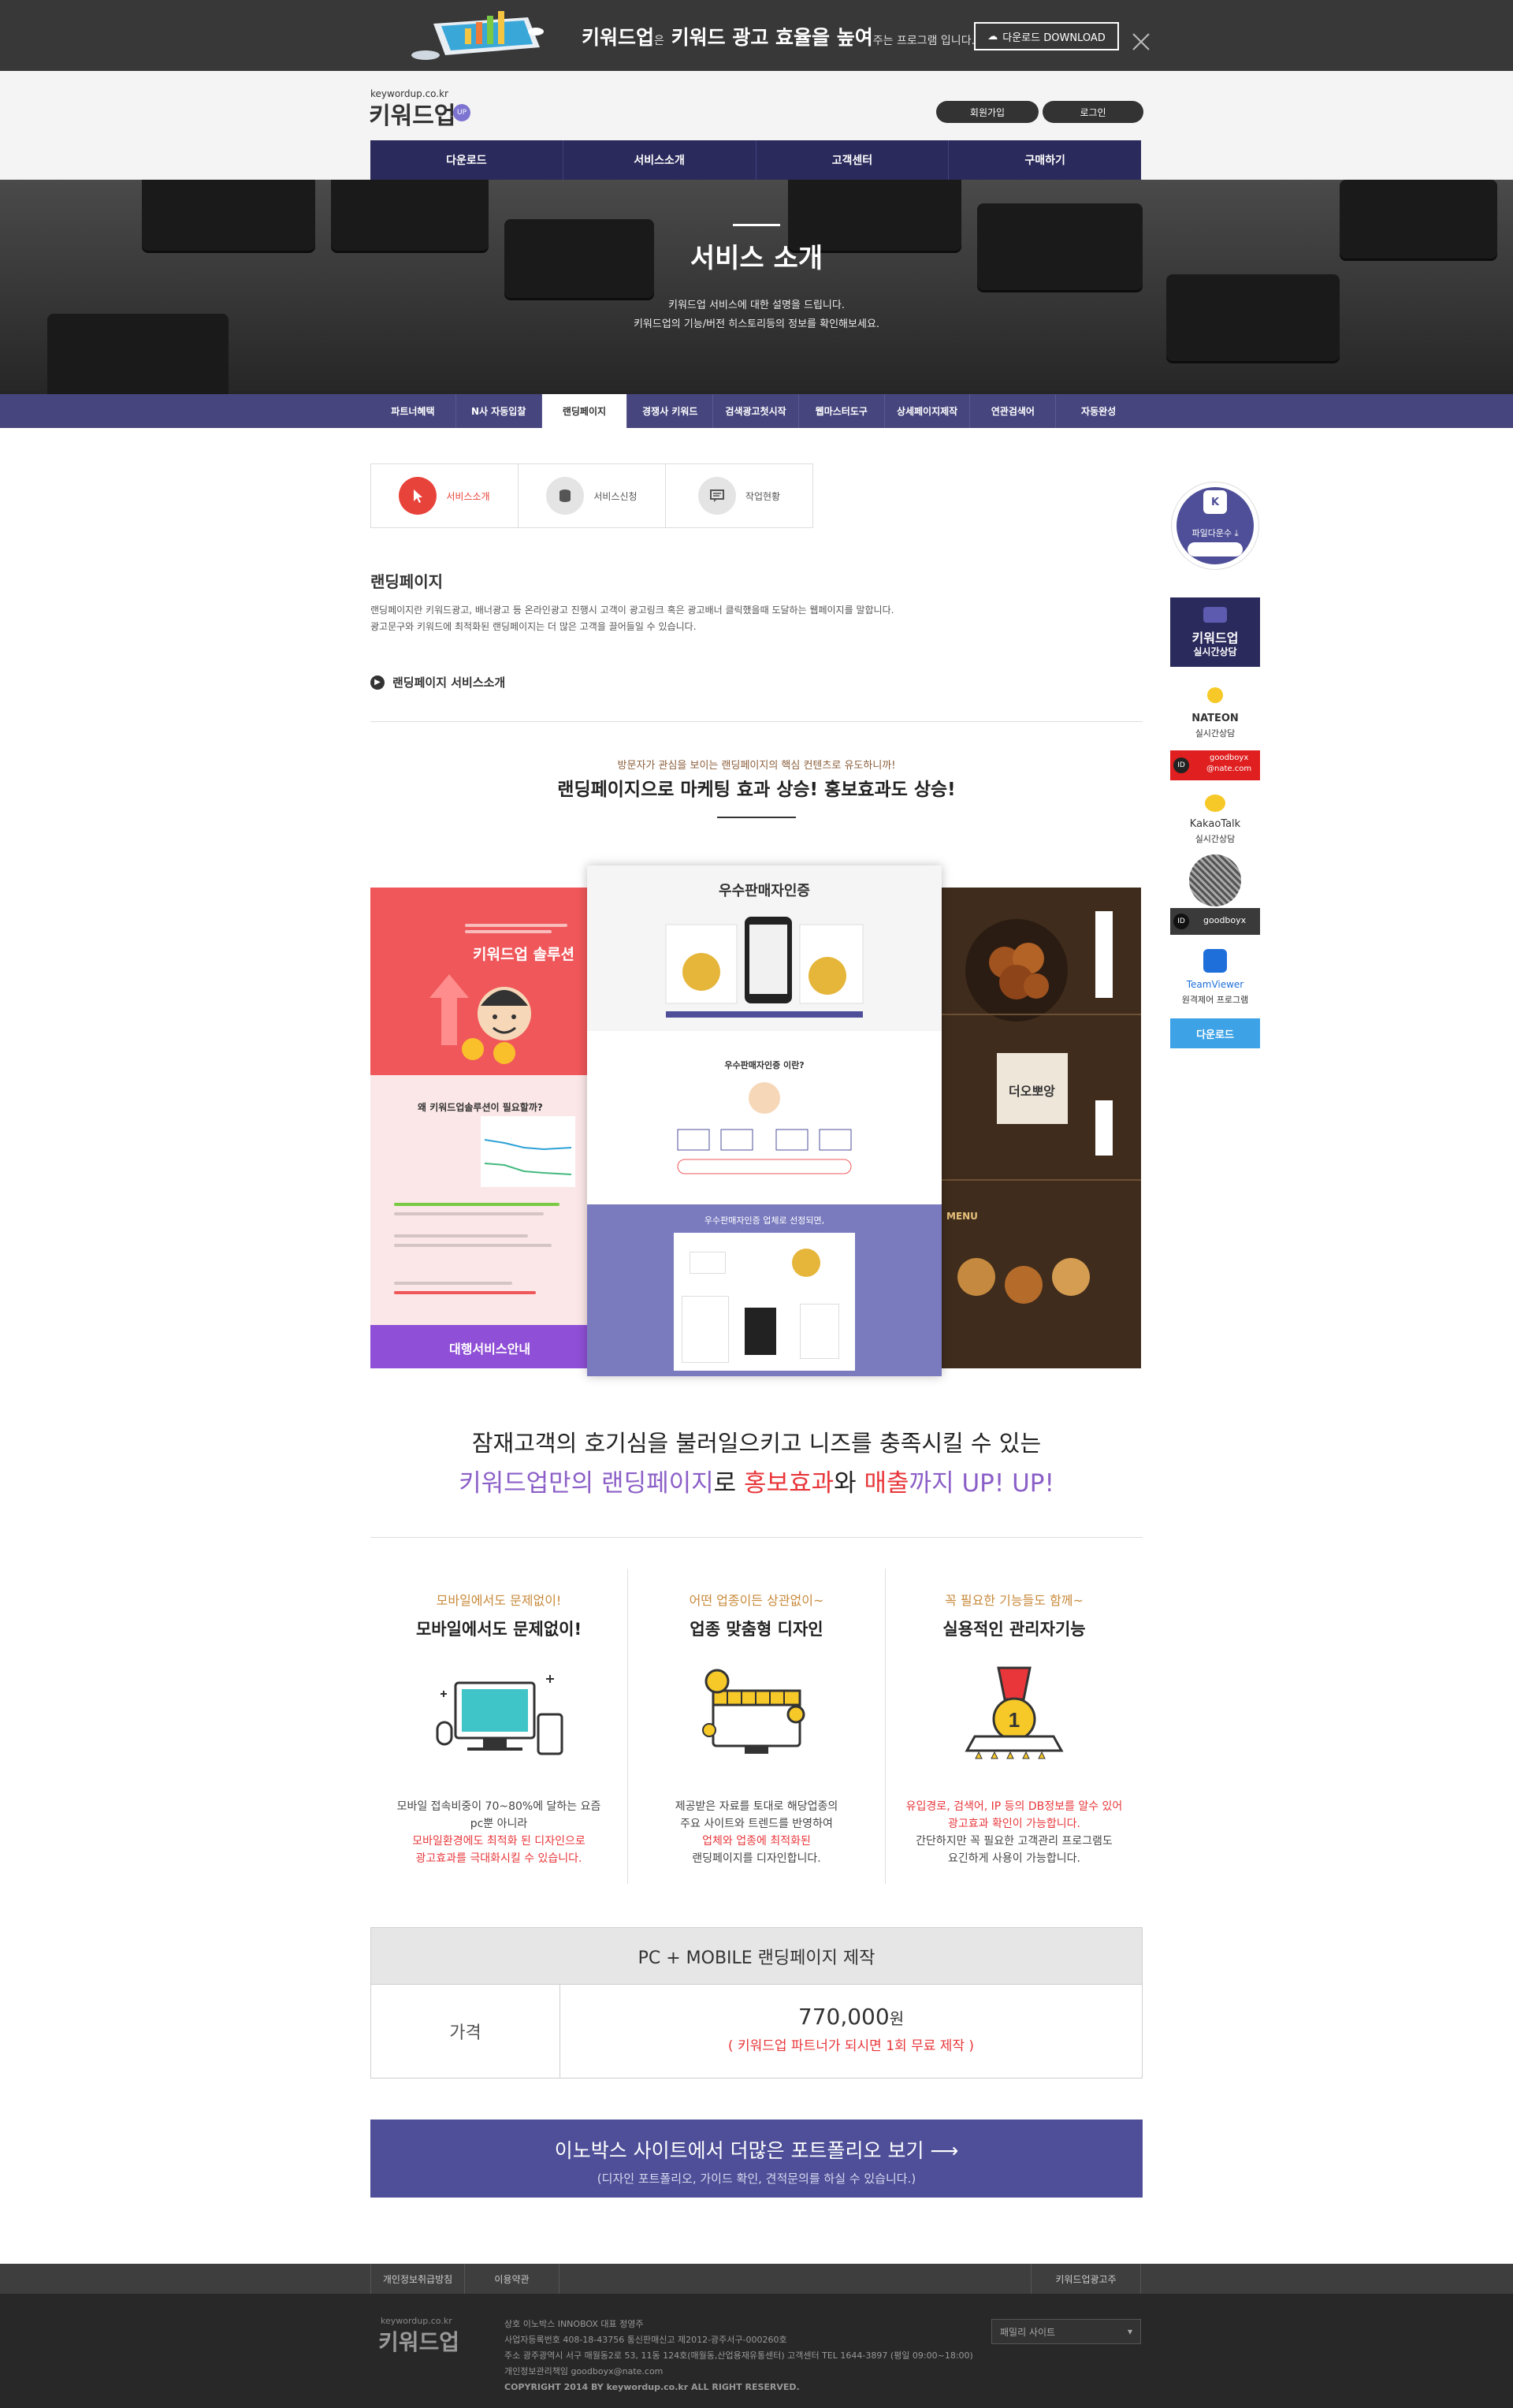 The height and width of the screenshot is (2408, 1513). Describe the element at coordinates (499, 411) in the screenshot. I see `subnav-n-auto-bid: N사 자동입찰` at that location.